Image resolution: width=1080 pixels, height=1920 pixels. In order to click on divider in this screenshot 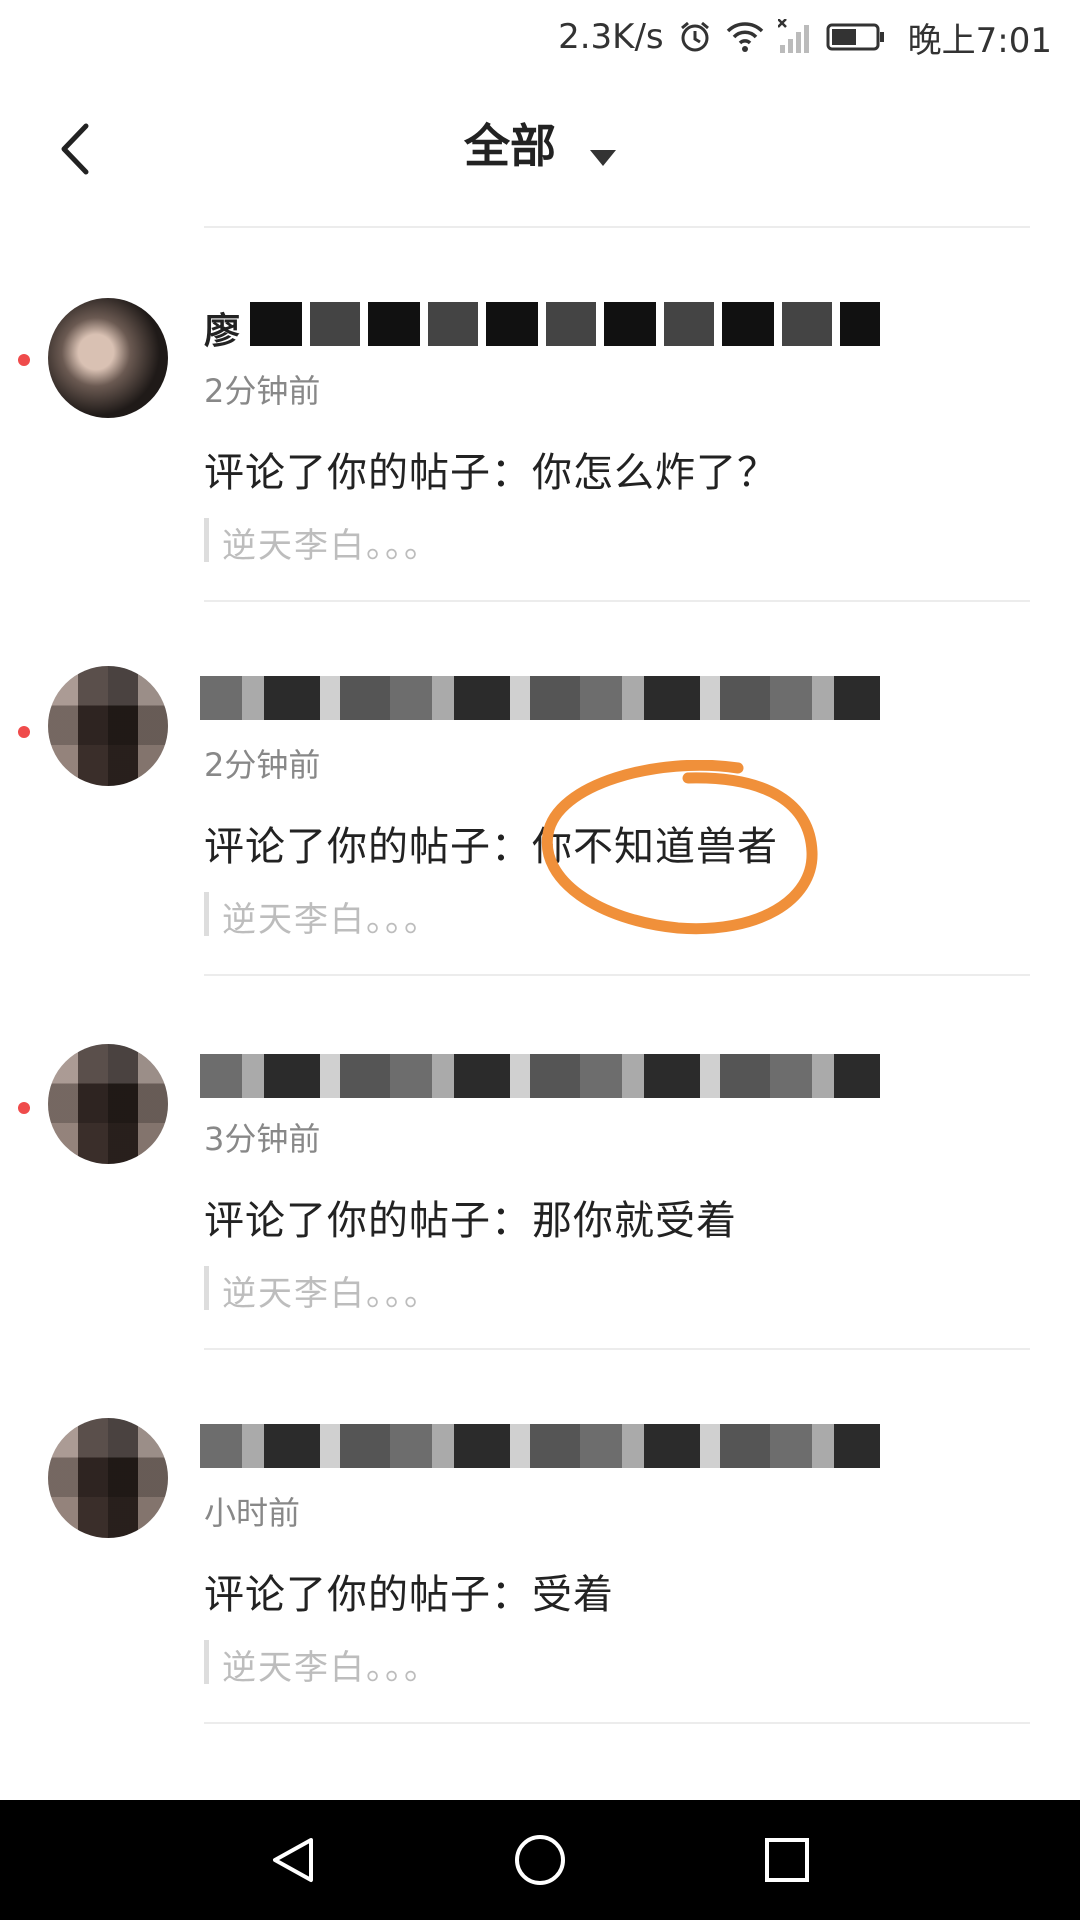, I will do `click(617, 1723)`.